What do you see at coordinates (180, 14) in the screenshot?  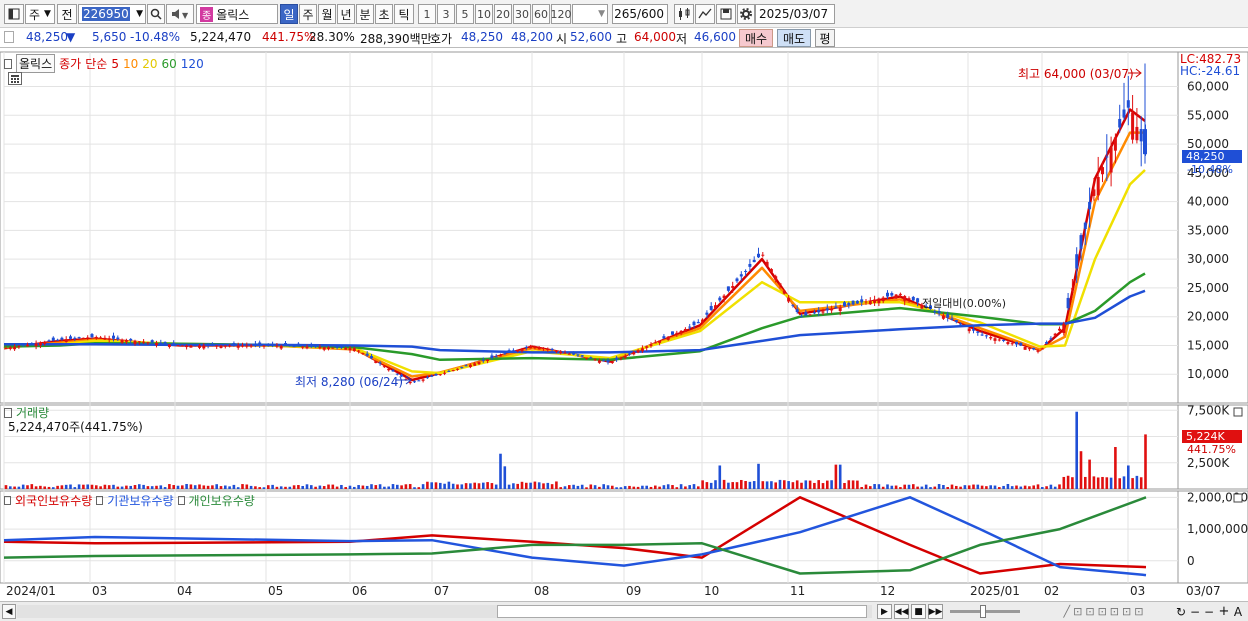 I see `speaker-icon: ▼` at bounding box center [180, 14].